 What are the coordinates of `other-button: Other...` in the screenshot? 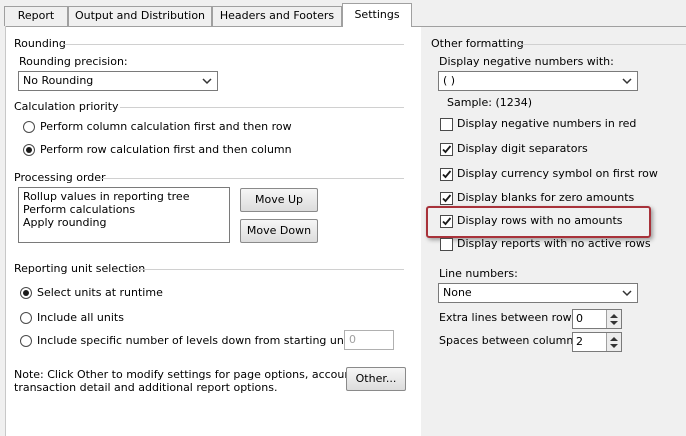 It's located at (376, 379).